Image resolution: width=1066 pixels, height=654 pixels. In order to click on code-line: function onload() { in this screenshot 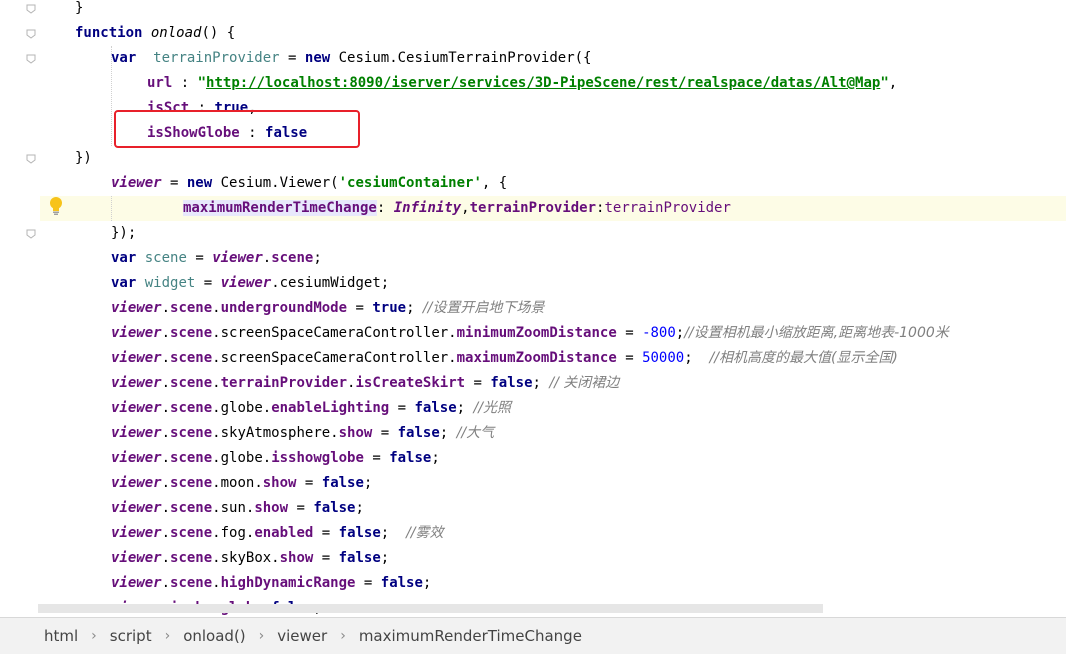, I will do `click(553, 33)`.